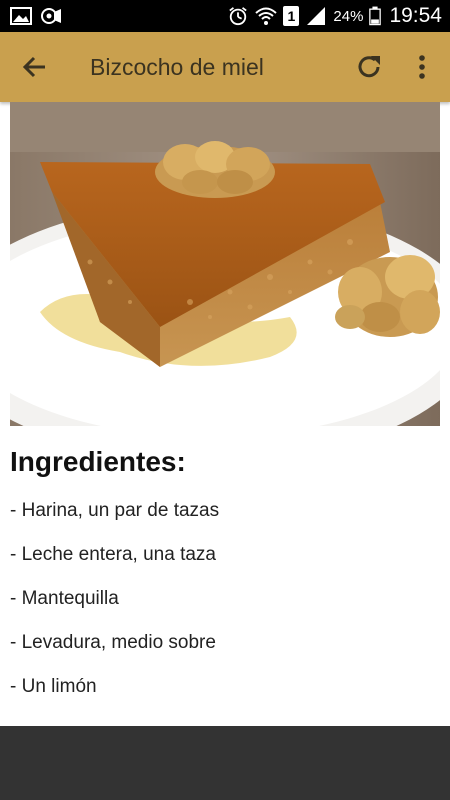 The image size is (450, 800). Describe the element at coordinates (266, 16) in the screenshot. I see `wifi-icon` at that location.